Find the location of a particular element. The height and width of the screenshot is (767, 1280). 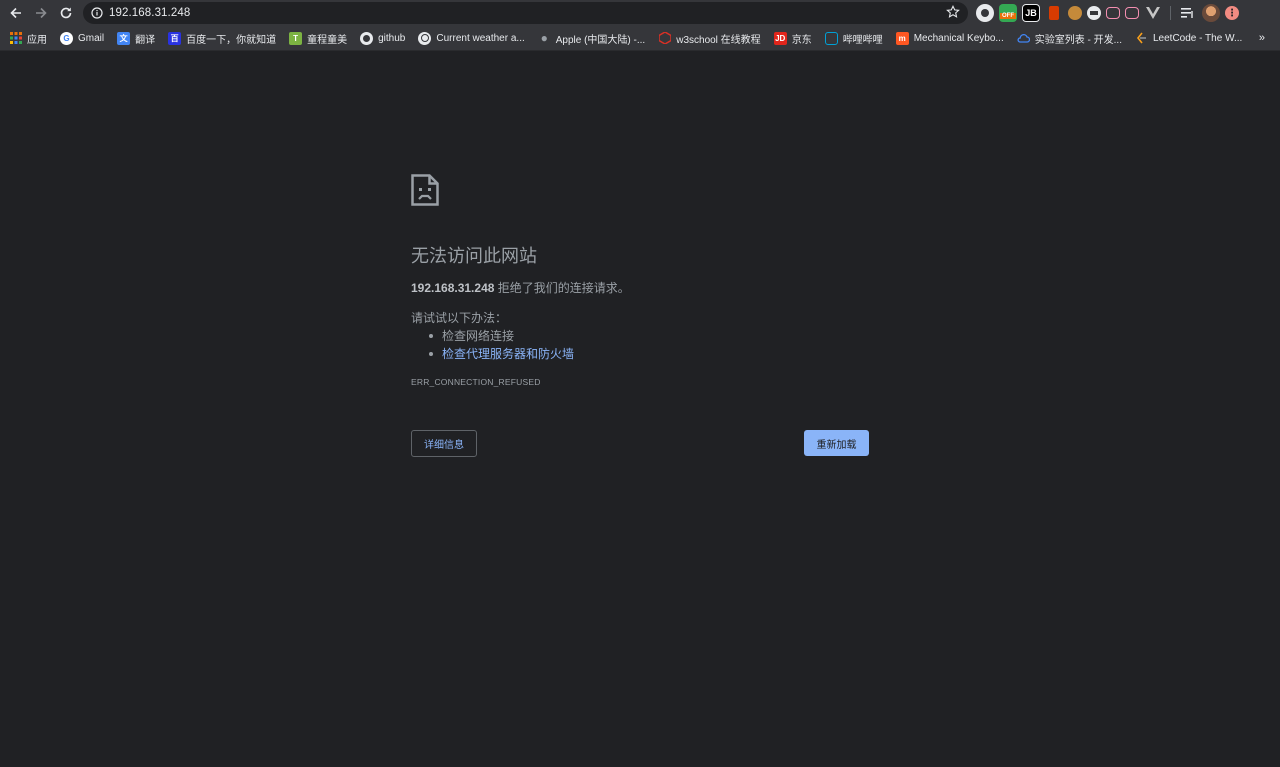

keyboard-icon: m is located at coordinates (902, 38).